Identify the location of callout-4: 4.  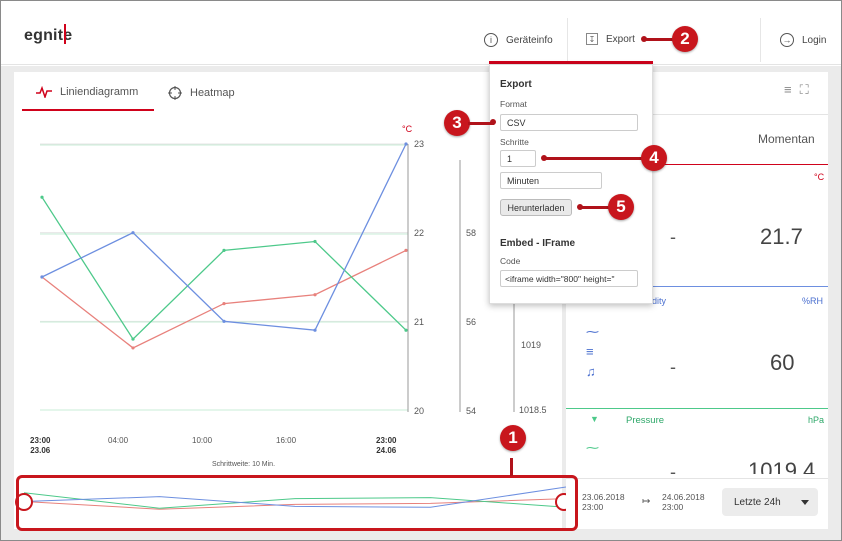
(654, 158).